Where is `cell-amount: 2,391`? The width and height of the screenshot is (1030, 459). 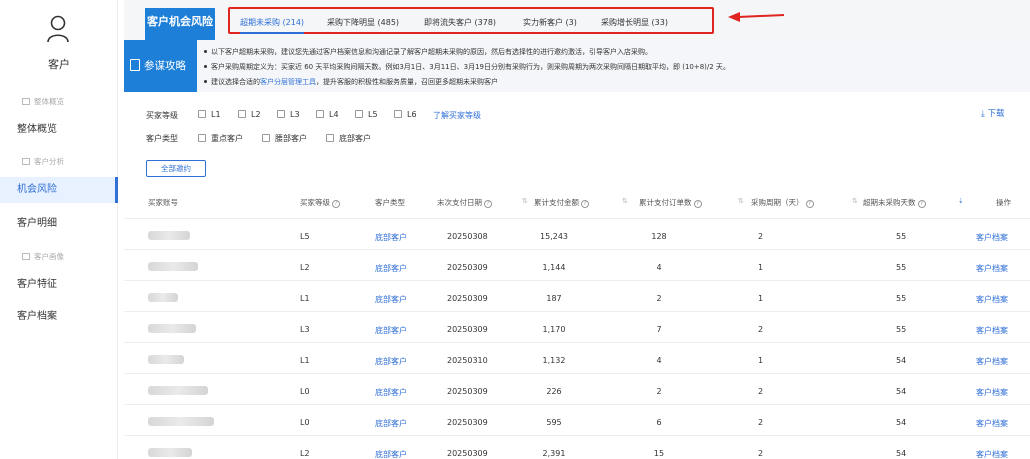
cell-amount: 2,391 is located at coordinates (554, 453).